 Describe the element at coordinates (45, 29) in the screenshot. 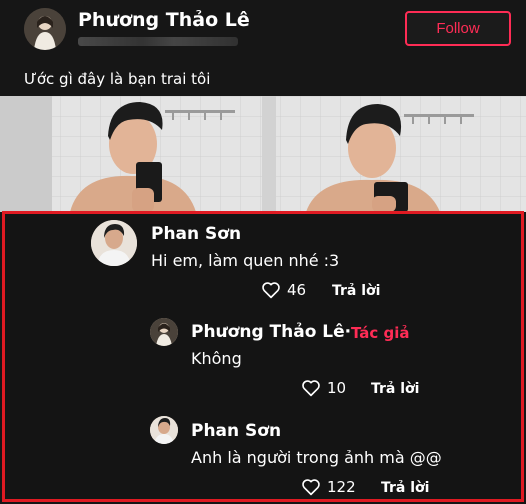

I see `author-avatar` at that location.